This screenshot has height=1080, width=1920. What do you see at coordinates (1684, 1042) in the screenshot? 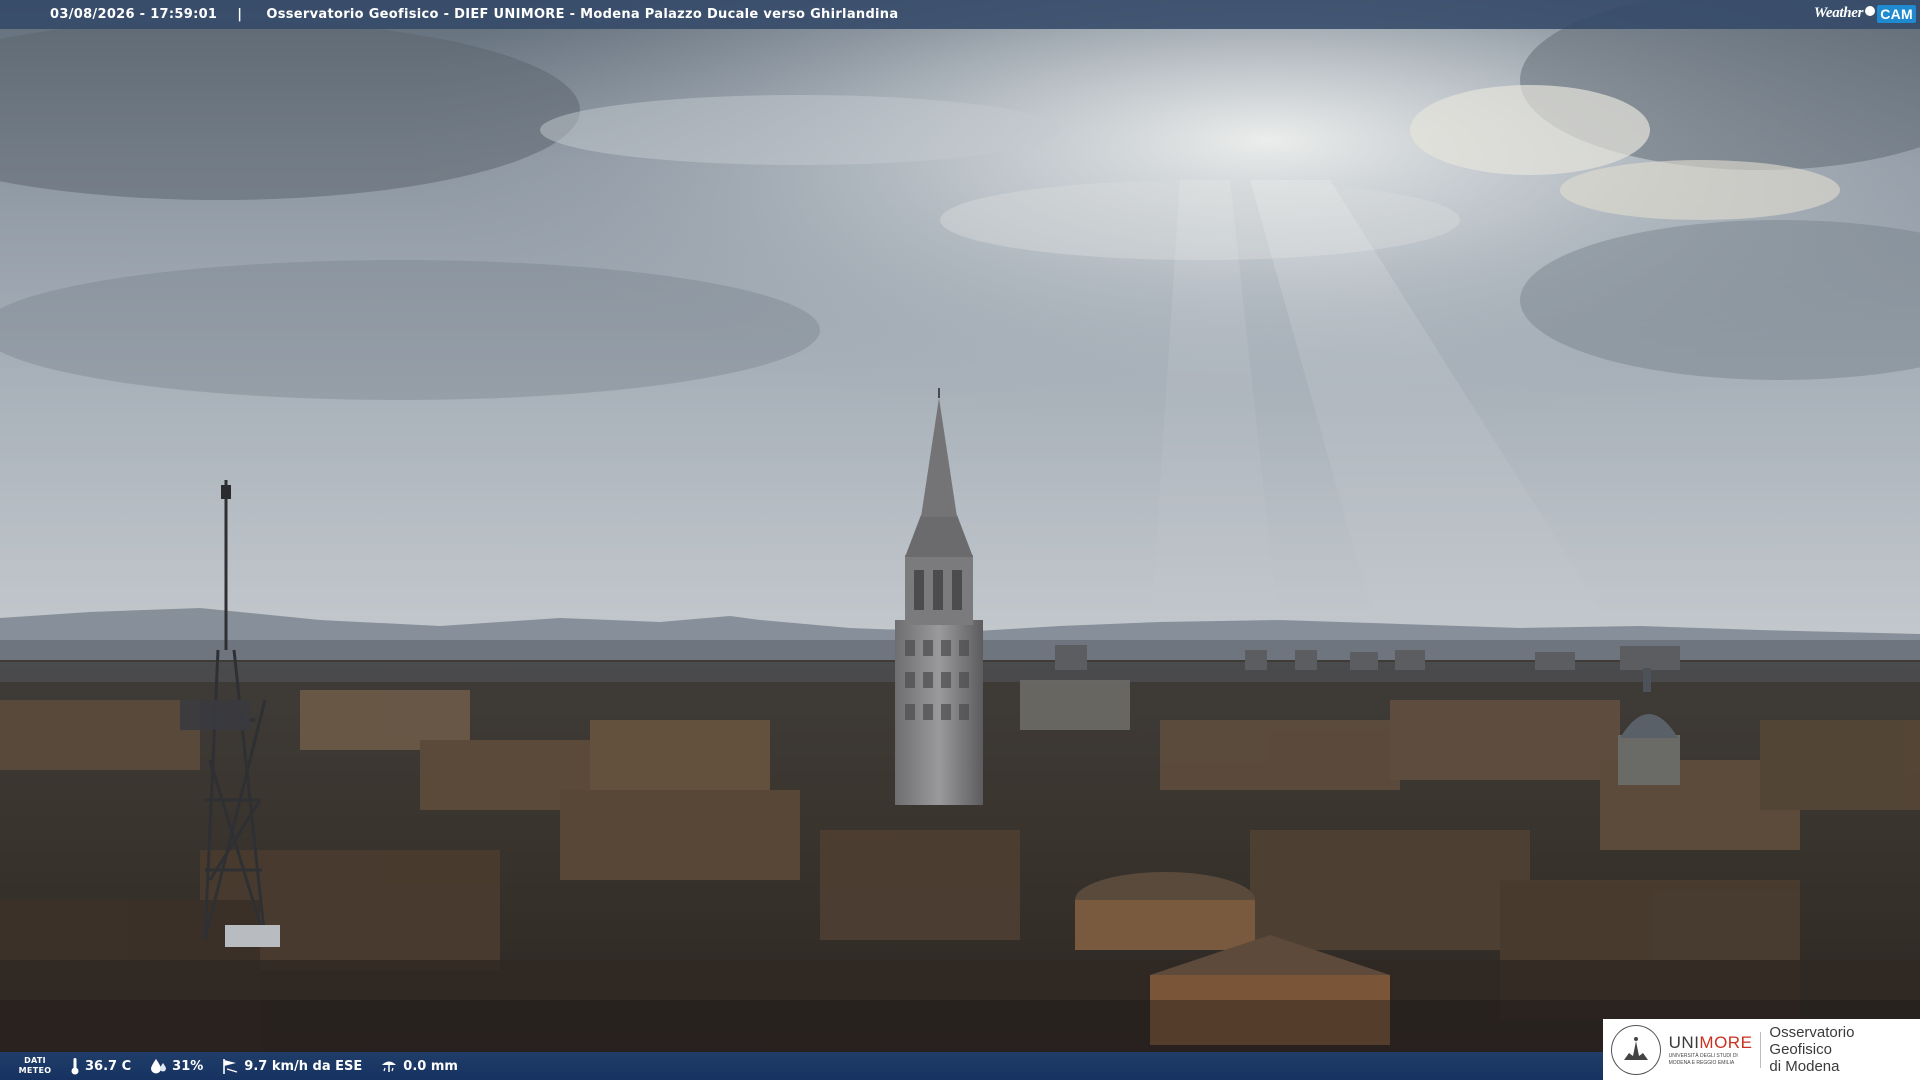
I see `unimore-prefix: UNI` at bounding box center [1684, 1042].